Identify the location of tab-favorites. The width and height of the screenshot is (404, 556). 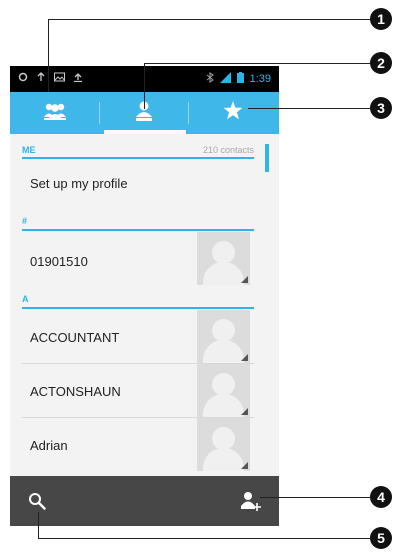
(232, 113).